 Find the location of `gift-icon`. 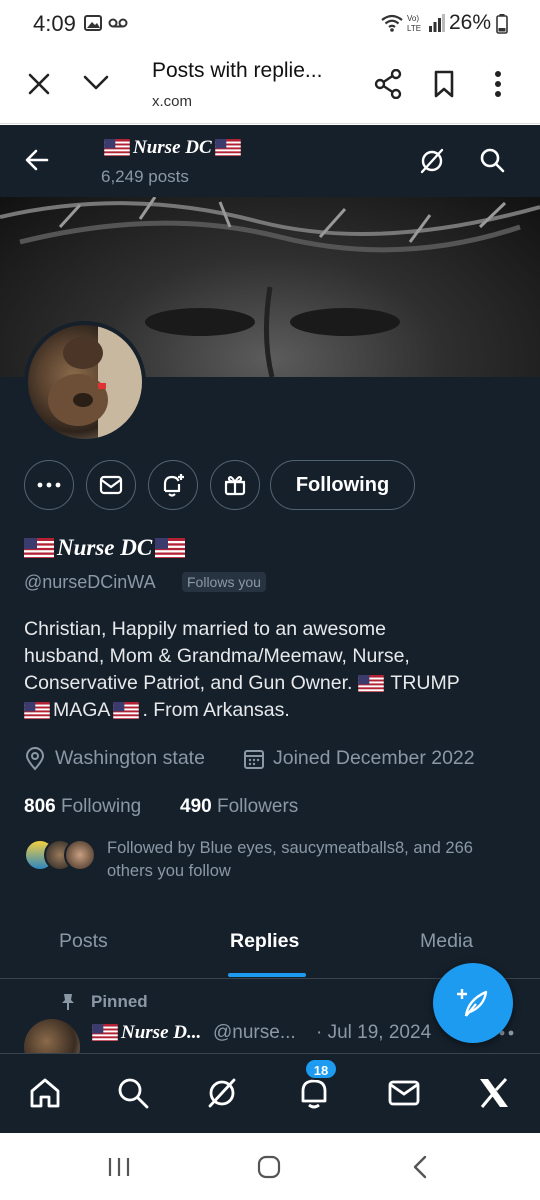

gift-icon is located at coordinates (235, 486).